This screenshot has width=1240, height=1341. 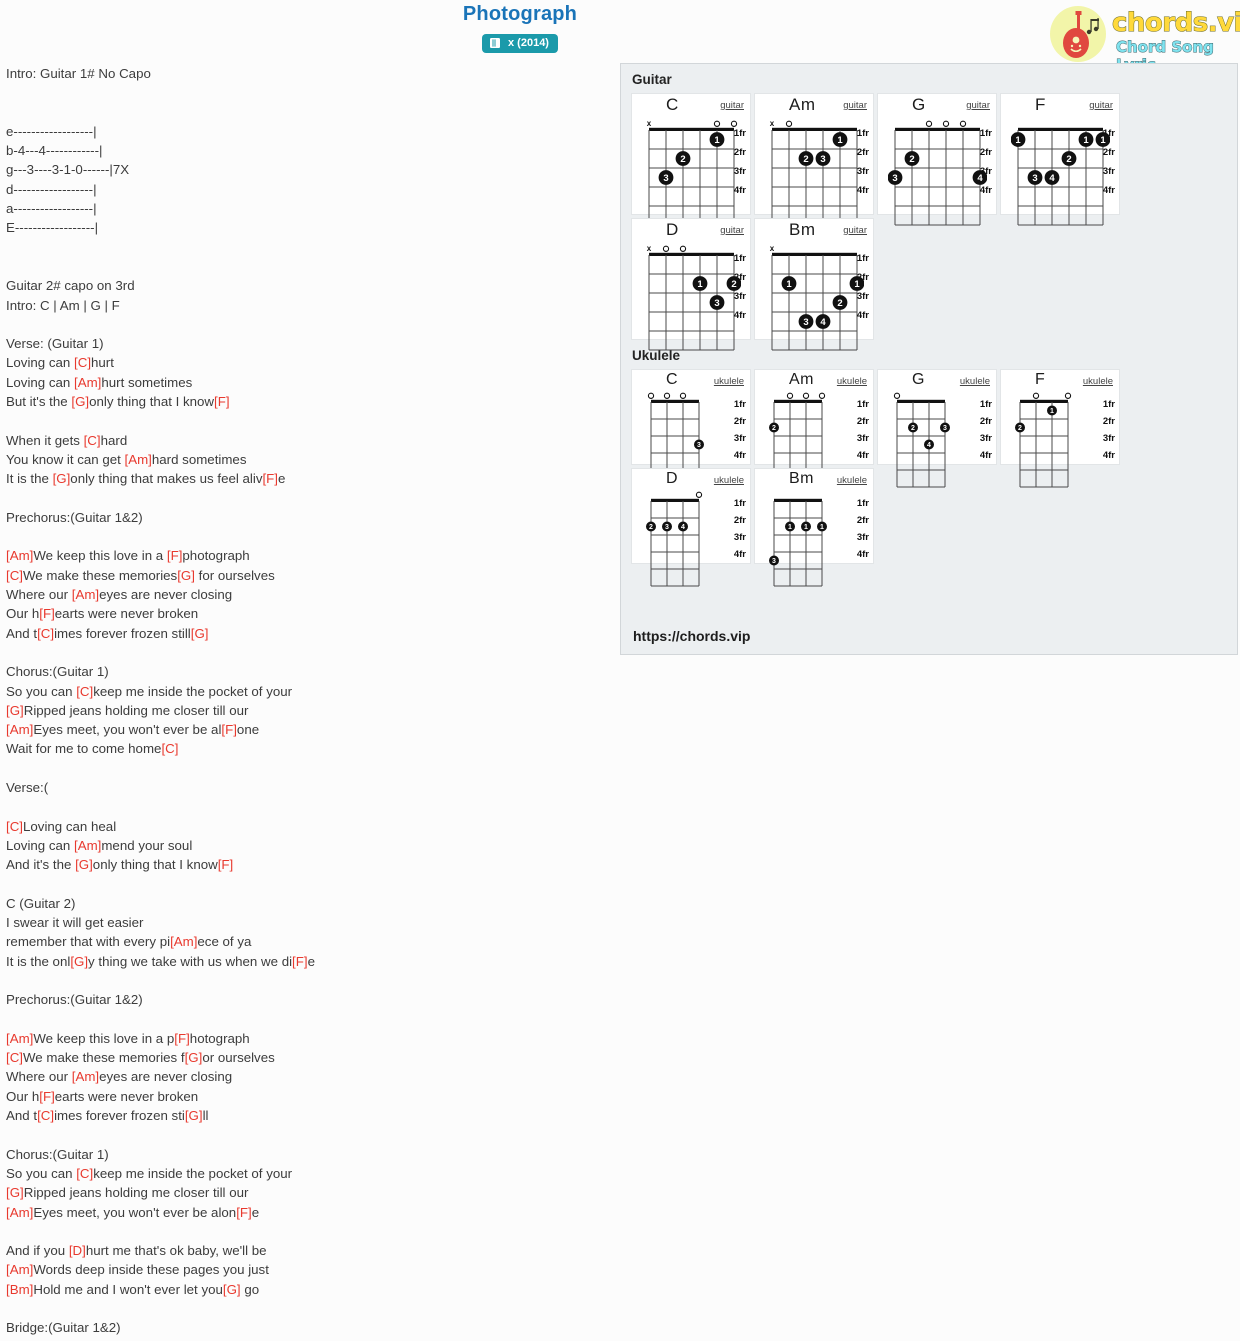 I want to click on chord-diagram-F: 12, so click(x=1043, y=440).